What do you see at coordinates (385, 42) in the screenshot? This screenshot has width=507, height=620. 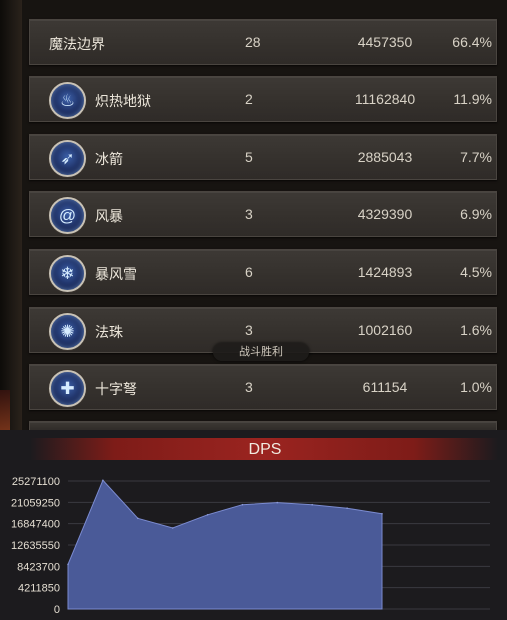 I see `skill-damage: 4457350` at bounding box center [385, 42].